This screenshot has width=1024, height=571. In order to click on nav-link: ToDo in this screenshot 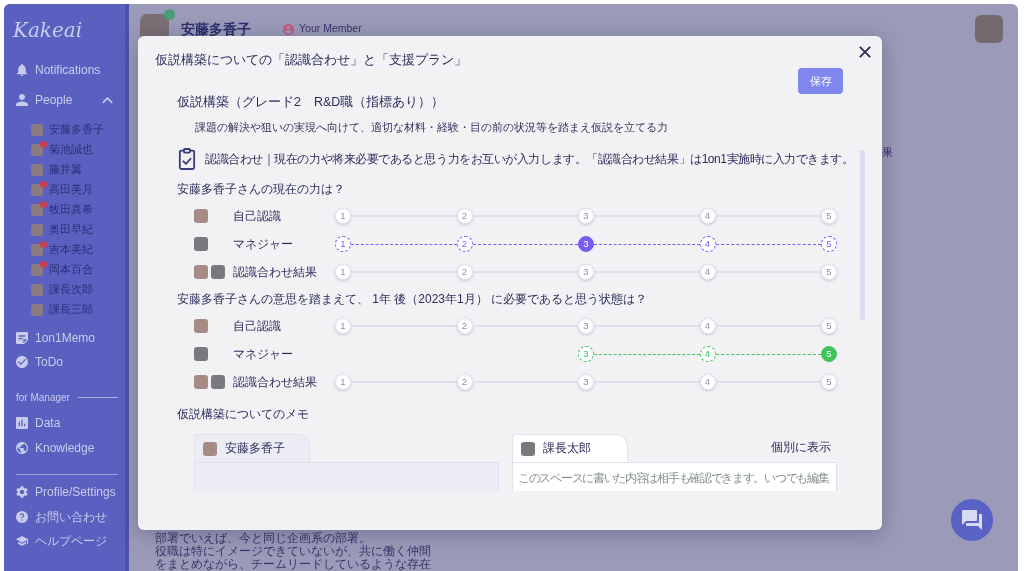, I will do `click(64, 362)`.